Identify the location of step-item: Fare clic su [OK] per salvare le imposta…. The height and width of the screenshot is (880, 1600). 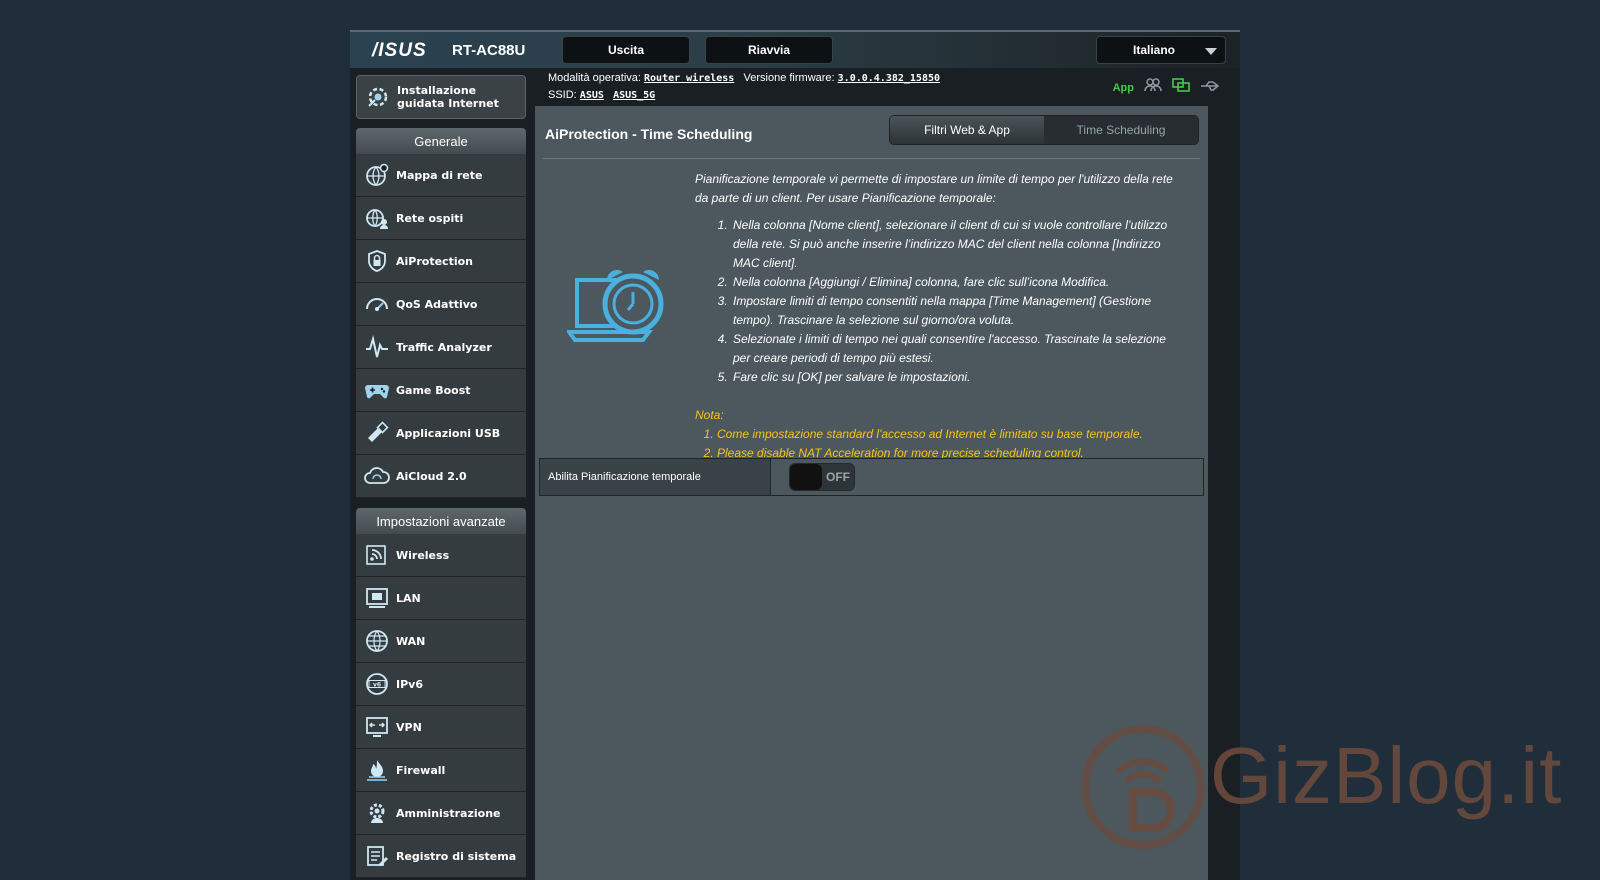
(958, 377).